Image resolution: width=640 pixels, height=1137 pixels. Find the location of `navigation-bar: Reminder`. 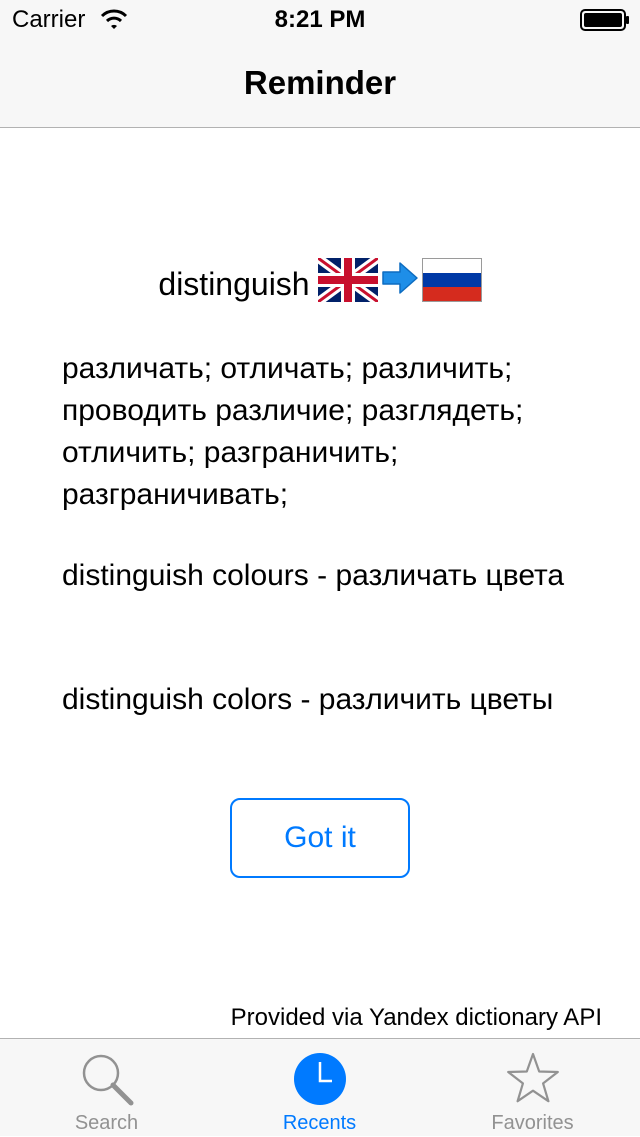

navigation-bar: Reminder is located at coordinates (320, 84).